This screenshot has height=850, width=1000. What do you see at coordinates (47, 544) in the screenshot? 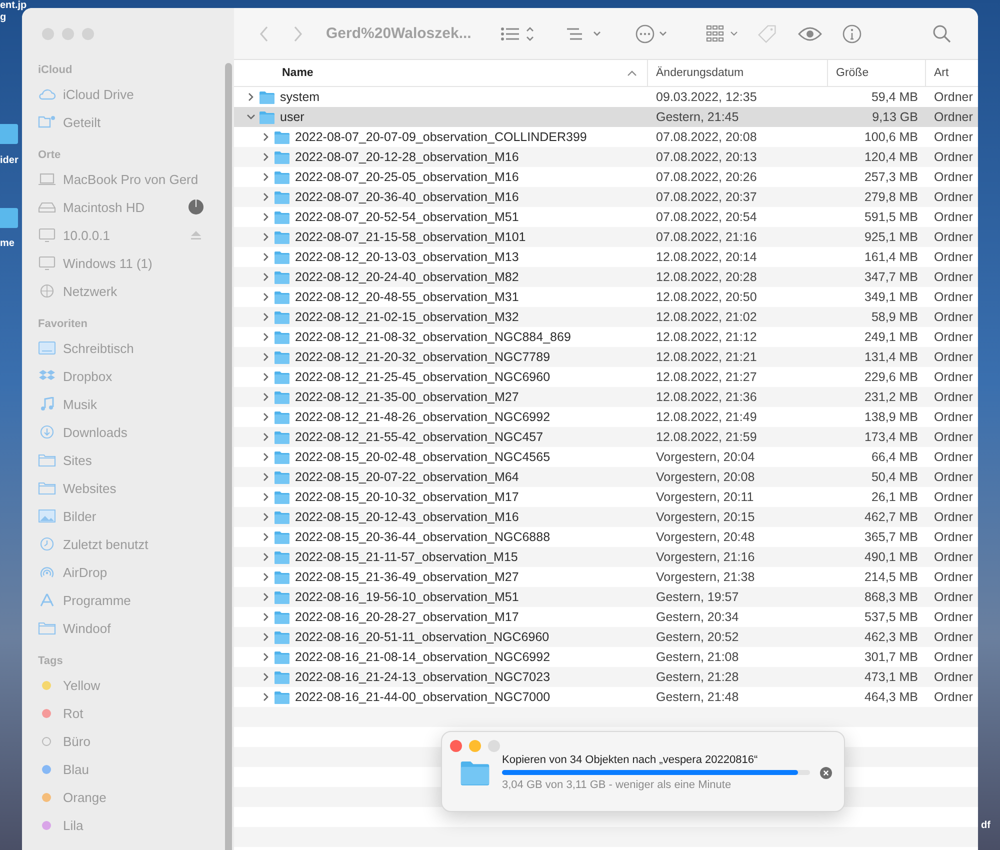
I see `clock-icon` at bounding box center [47, 544].